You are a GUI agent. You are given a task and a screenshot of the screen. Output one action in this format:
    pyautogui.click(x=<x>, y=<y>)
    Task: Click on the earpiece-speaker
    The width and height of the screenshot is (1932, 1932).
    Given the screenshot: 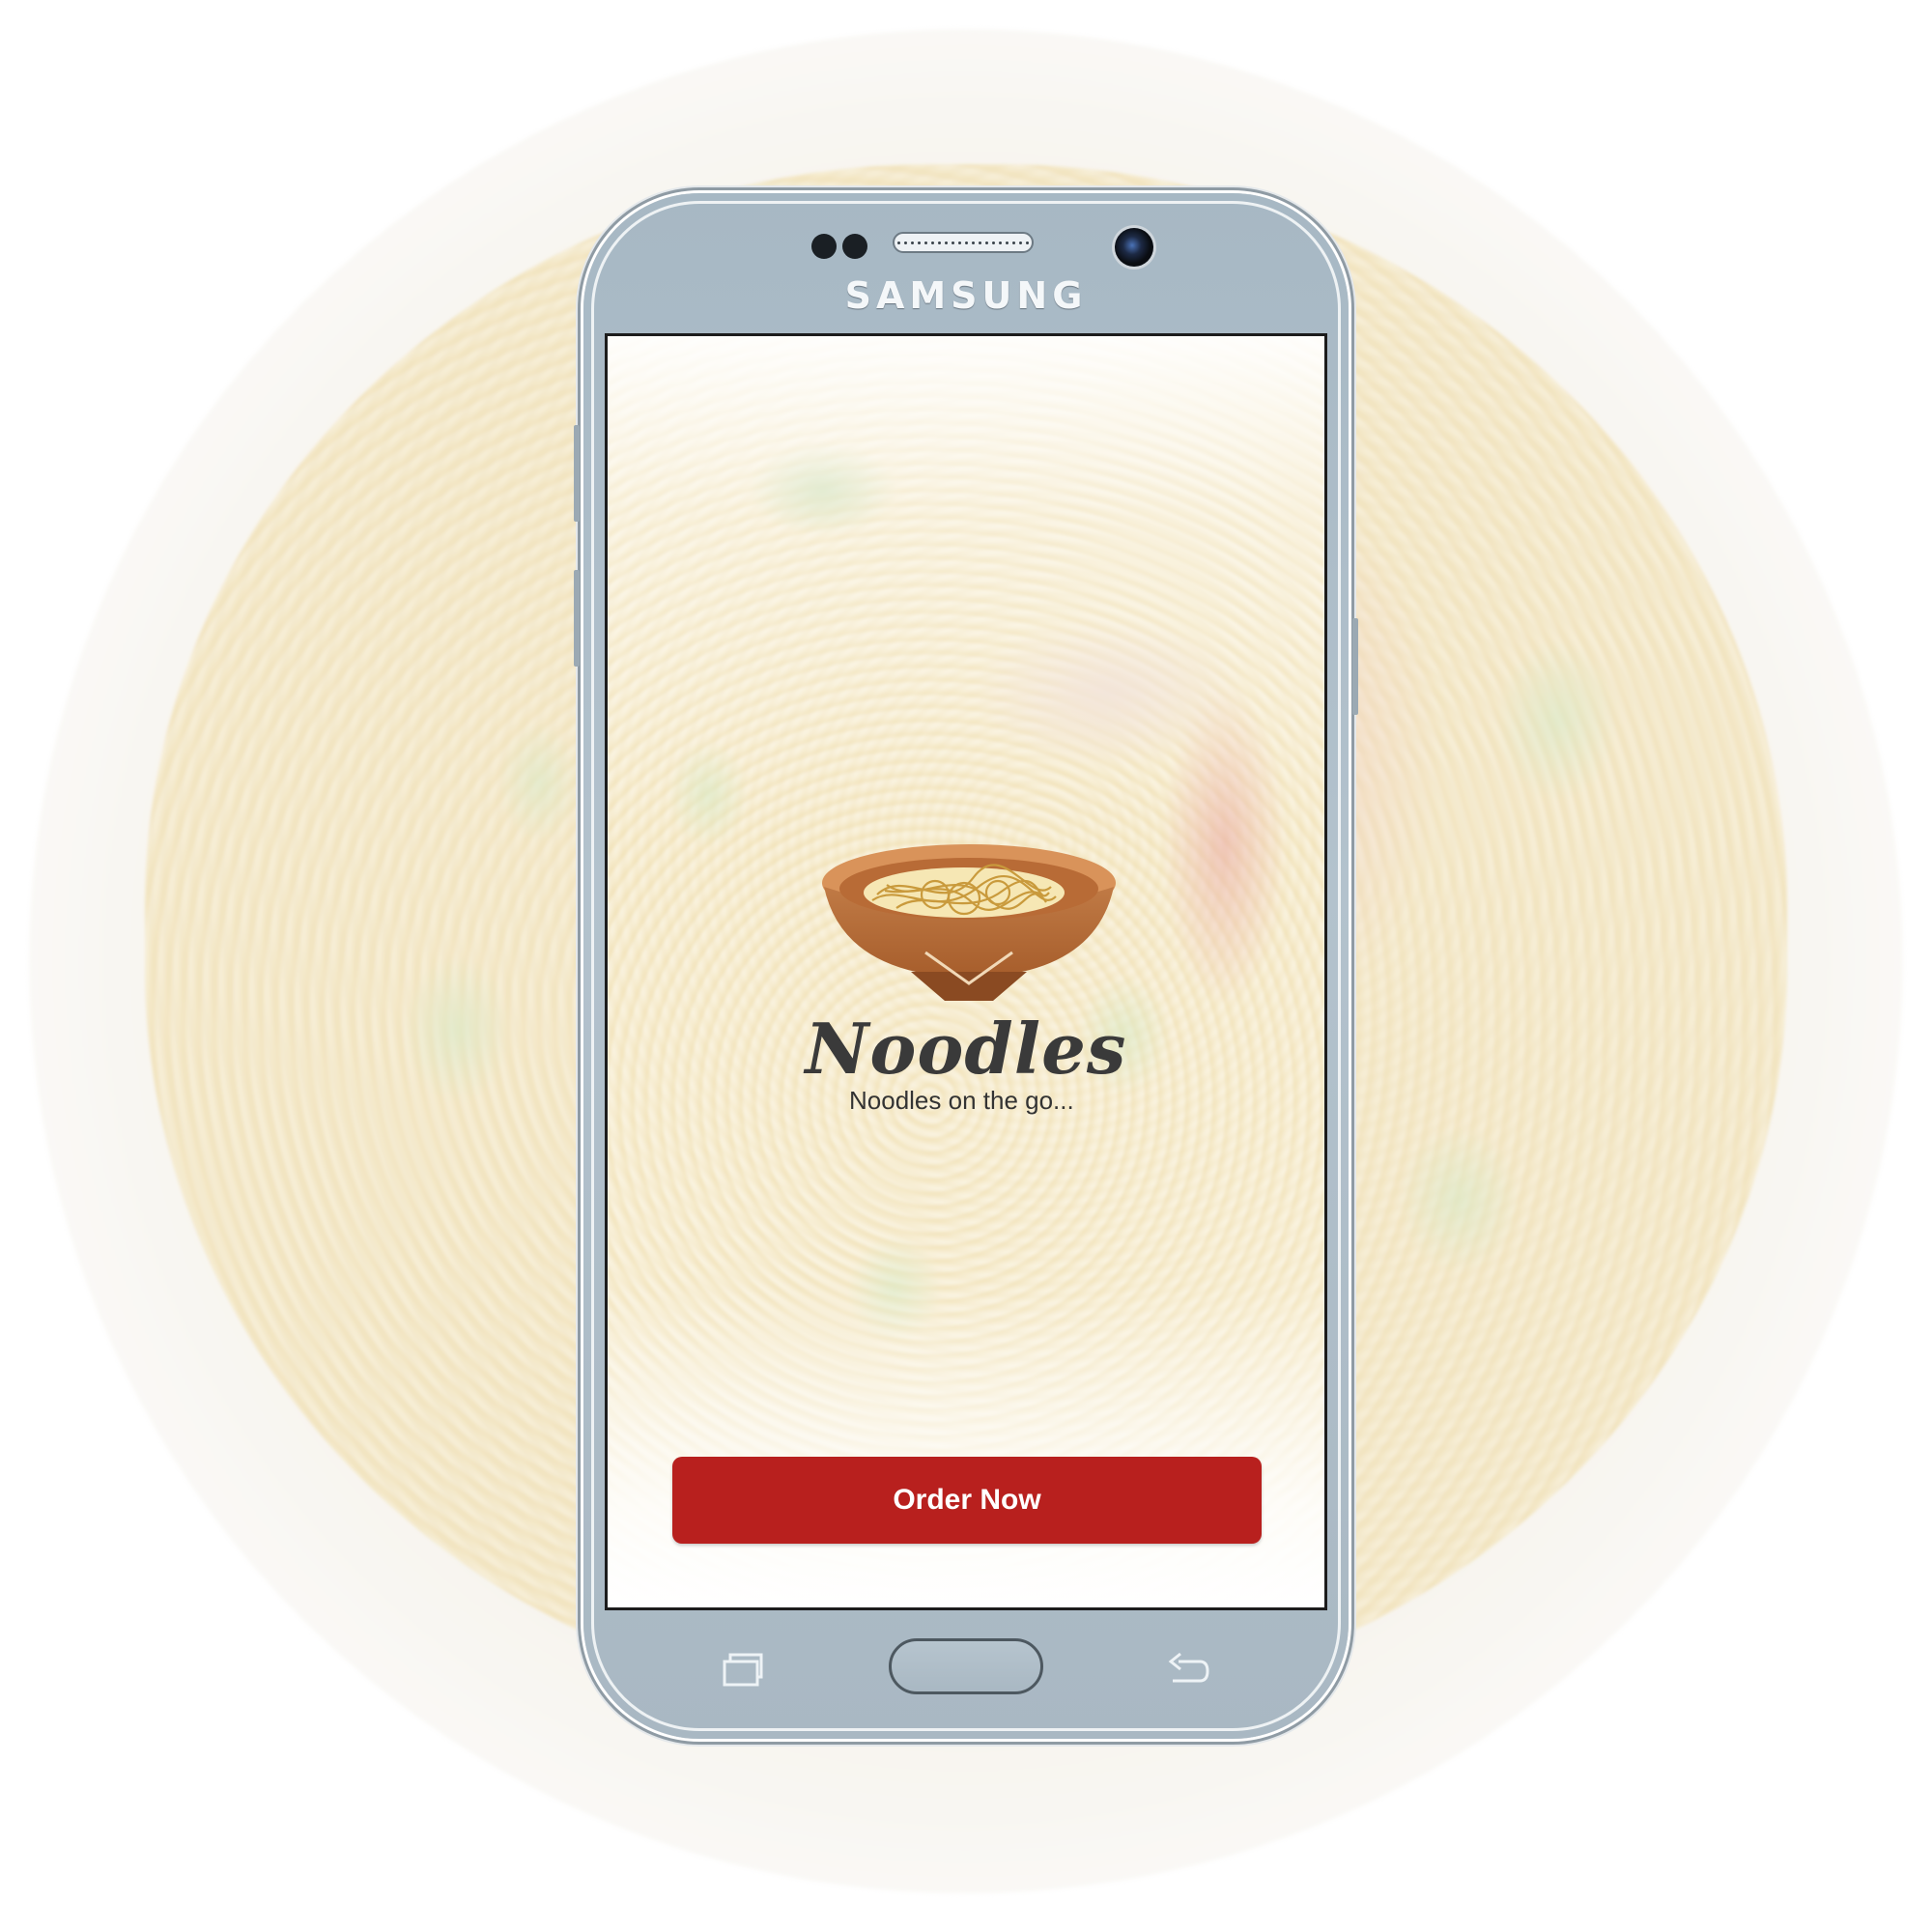 What is the action you would take?
    pyautogui.click(x=963, y=242)
    